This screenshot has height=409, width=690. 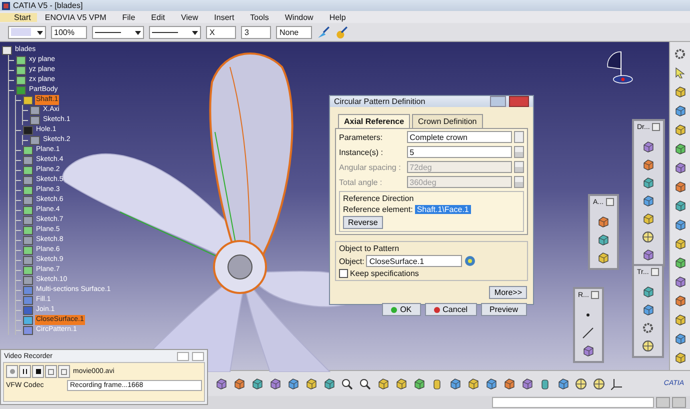 What do you see at coordinates (38, 371) in the screenshot?
I see `stop-button` at bounding box center [38, 371].